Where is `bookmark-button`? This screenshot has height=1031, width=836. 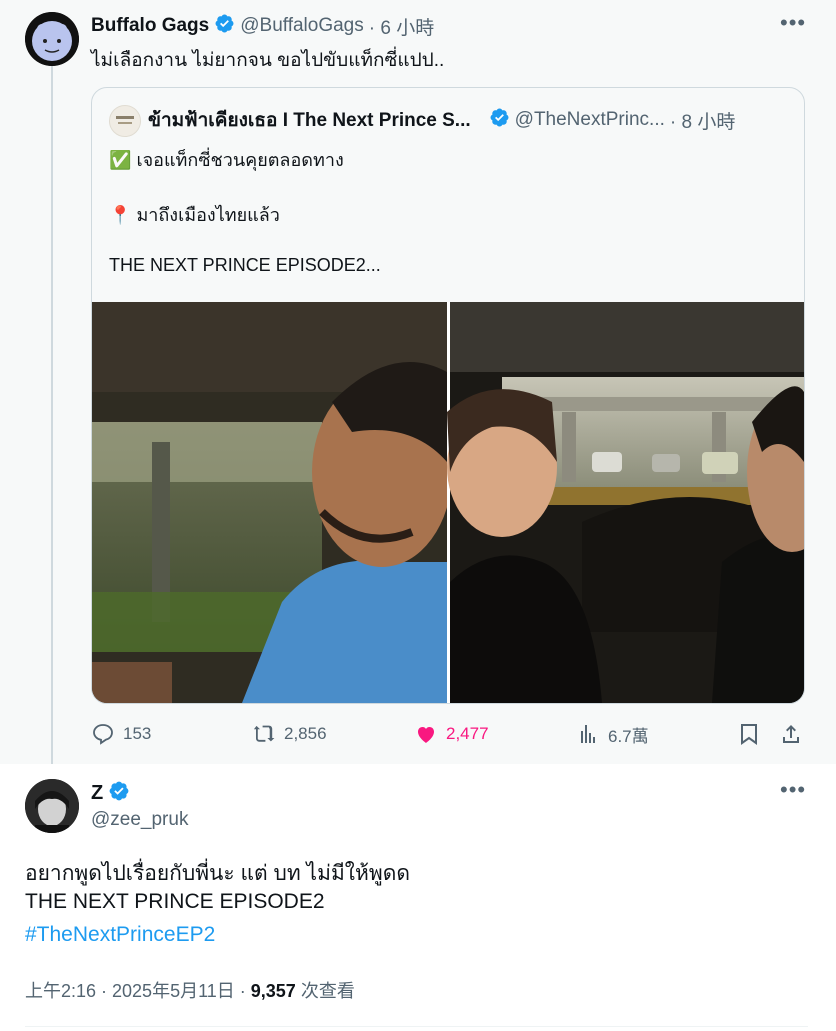 bookmark-button is located at coordinates (749, 734).